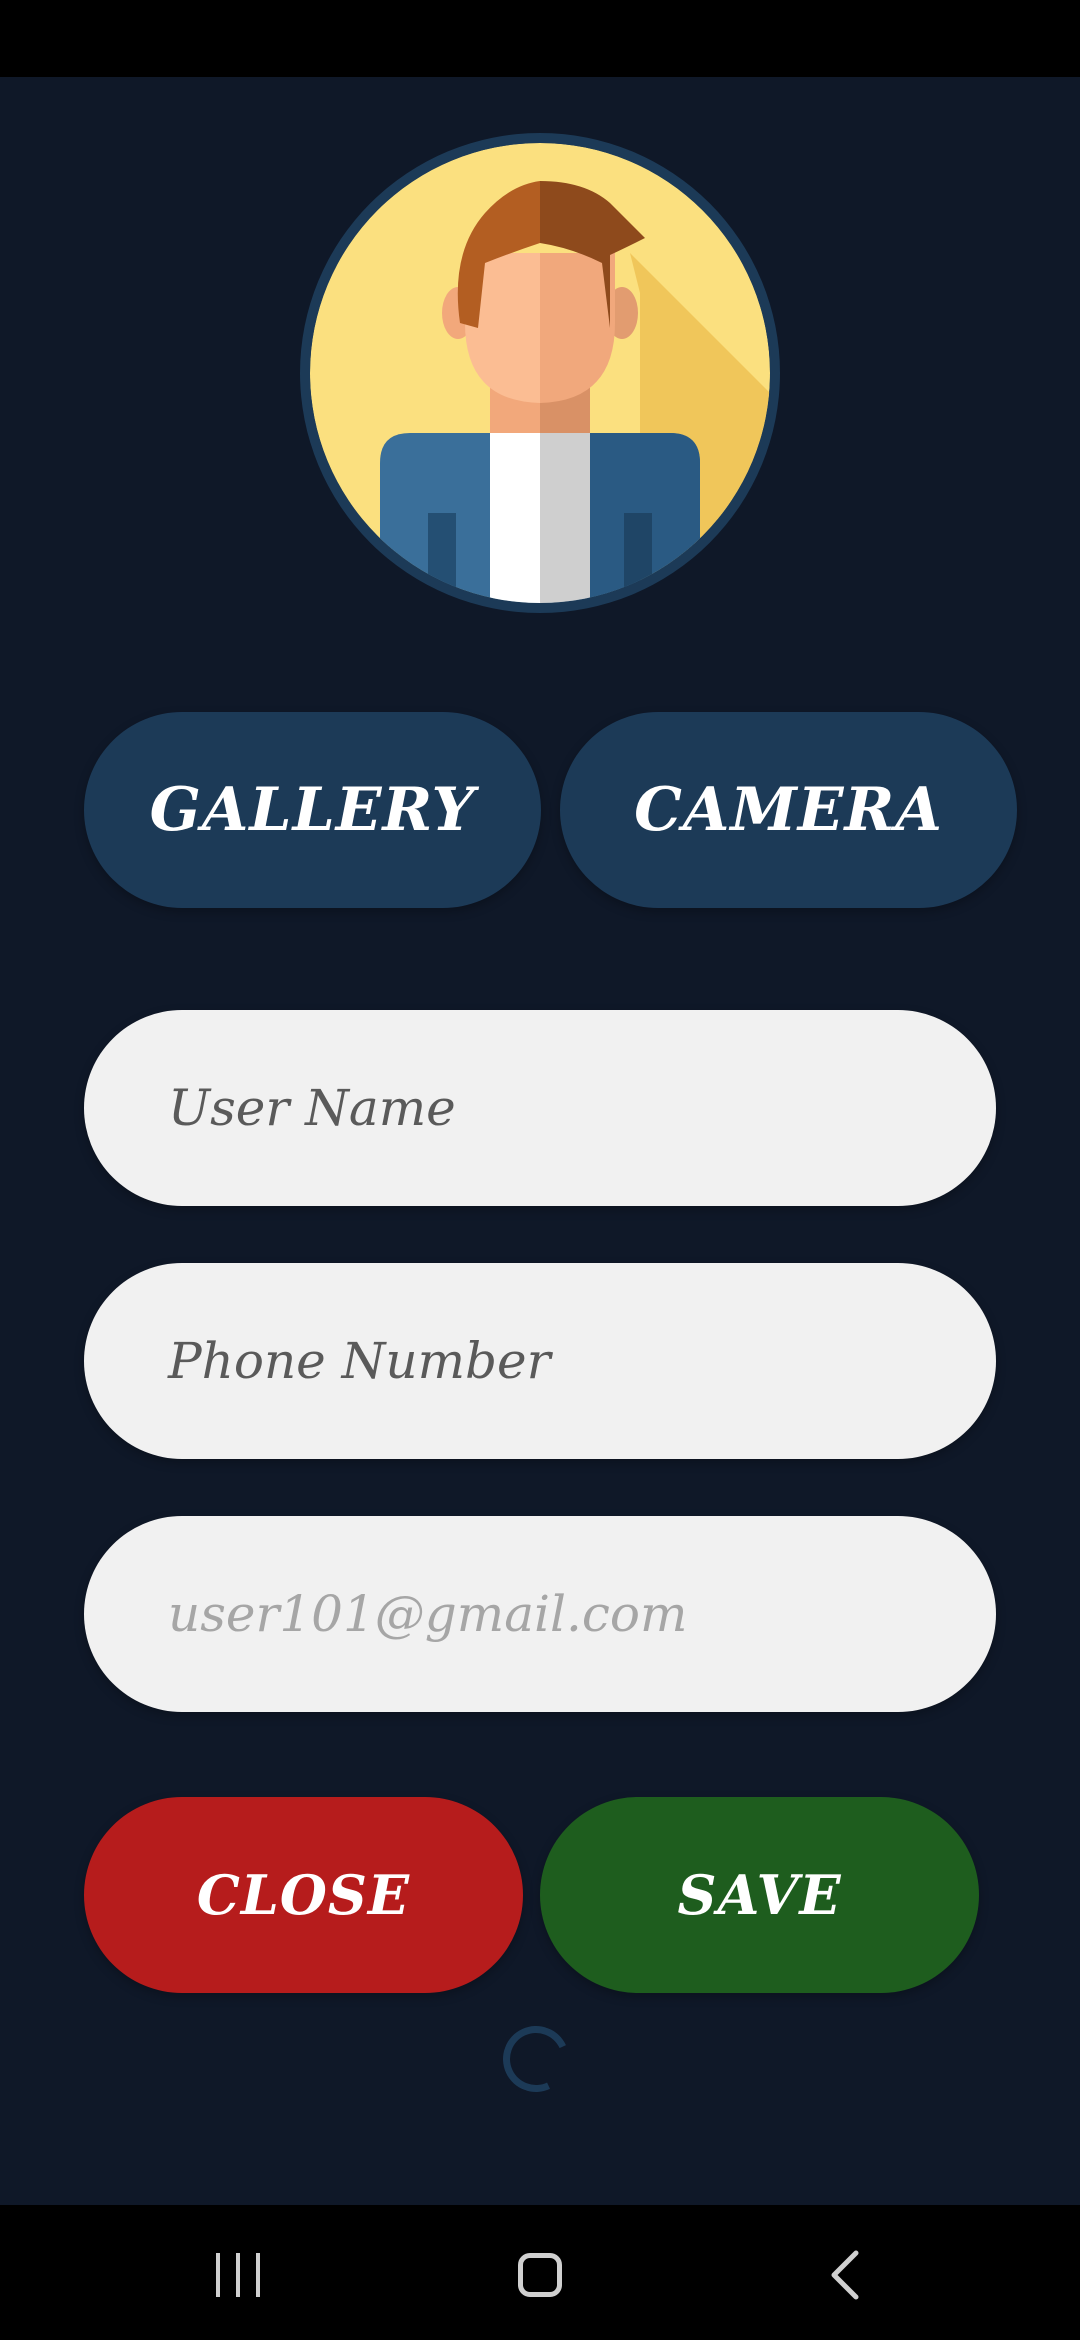  What do you see at coordinates (540, 38) in the screenshot?
I see `status-bar` at bounding box center [540, 38].